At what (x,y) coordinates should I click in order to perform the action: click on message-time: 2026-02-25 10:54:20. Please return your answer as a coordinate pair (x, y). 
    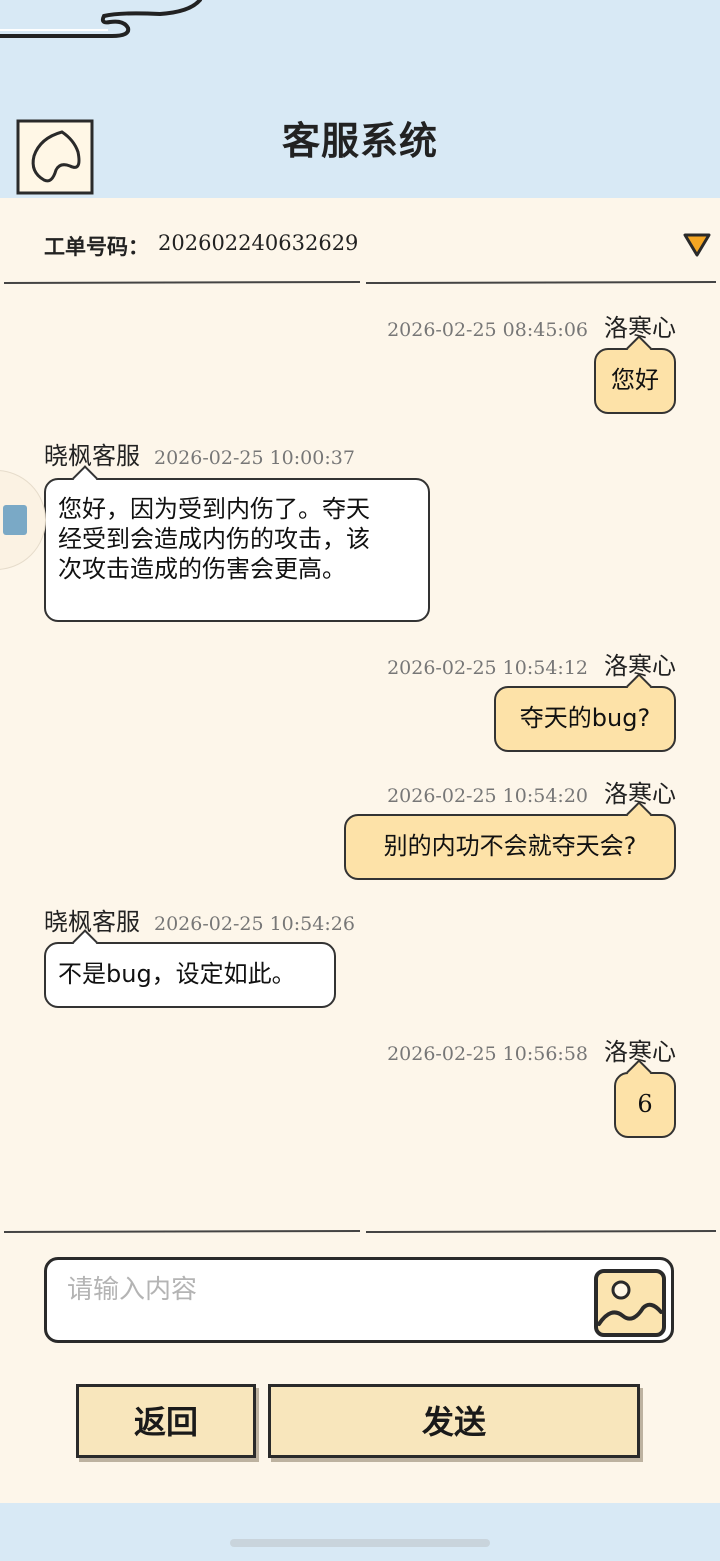
    Looking at the image, I should click on (487, 796).